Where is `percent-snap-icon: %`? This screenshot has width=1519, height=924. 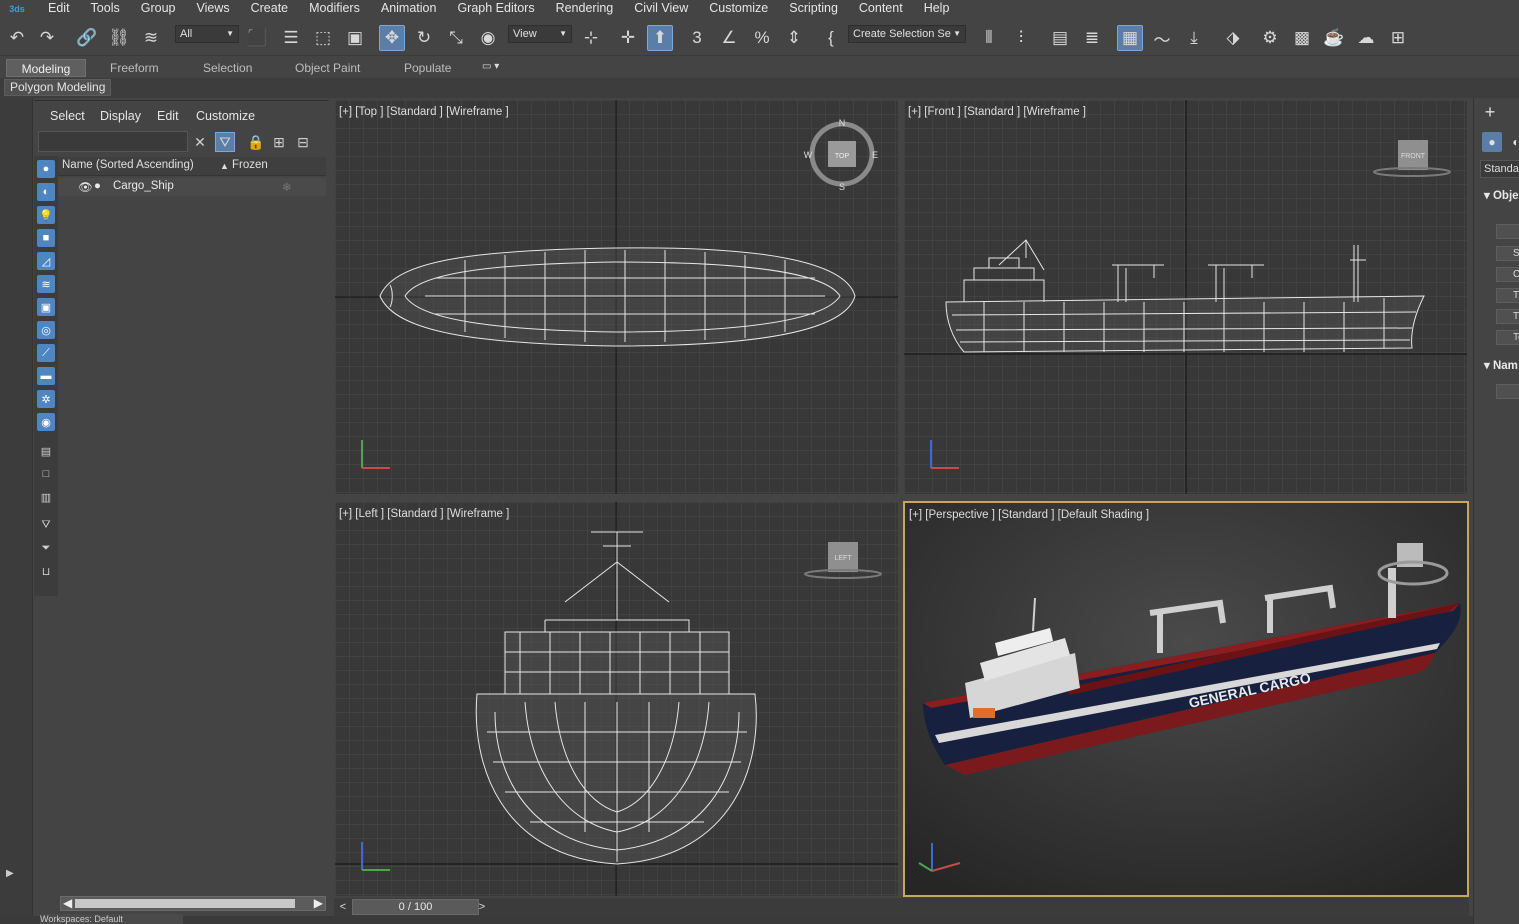
percent-snap-icon: % is located at coordinates (762, 38).